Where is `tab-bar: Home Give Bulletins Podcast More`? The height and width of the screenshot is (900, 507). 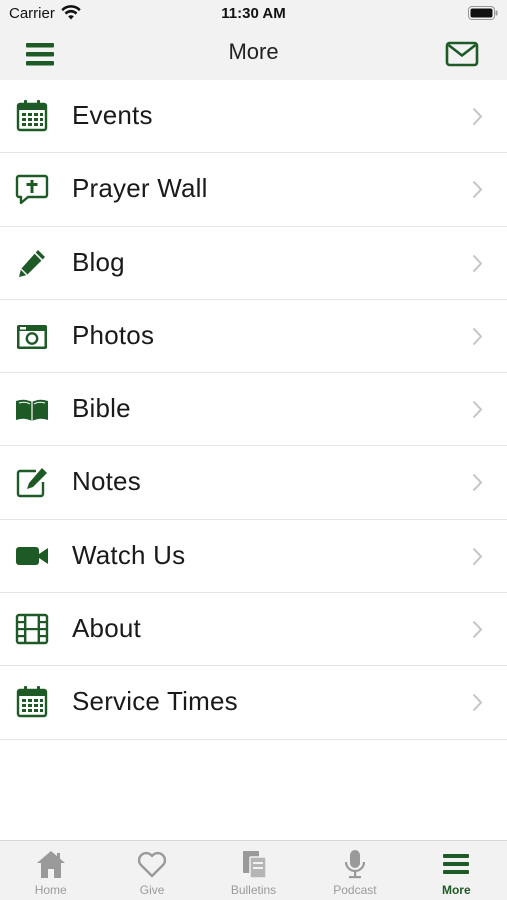
tab-bar: Home Give Bulletins Podcast More is located at coordinates (253, 870).